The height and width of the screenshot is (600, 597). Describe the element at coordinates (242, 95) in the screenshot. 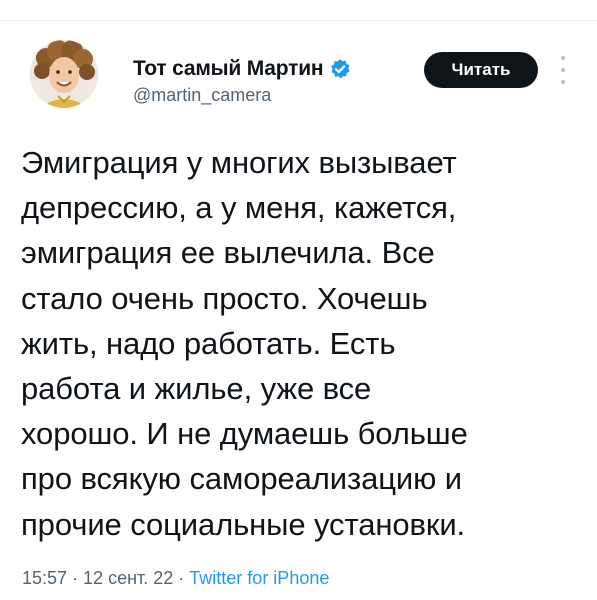

I see `author-handle: @martin_camera` at that location.